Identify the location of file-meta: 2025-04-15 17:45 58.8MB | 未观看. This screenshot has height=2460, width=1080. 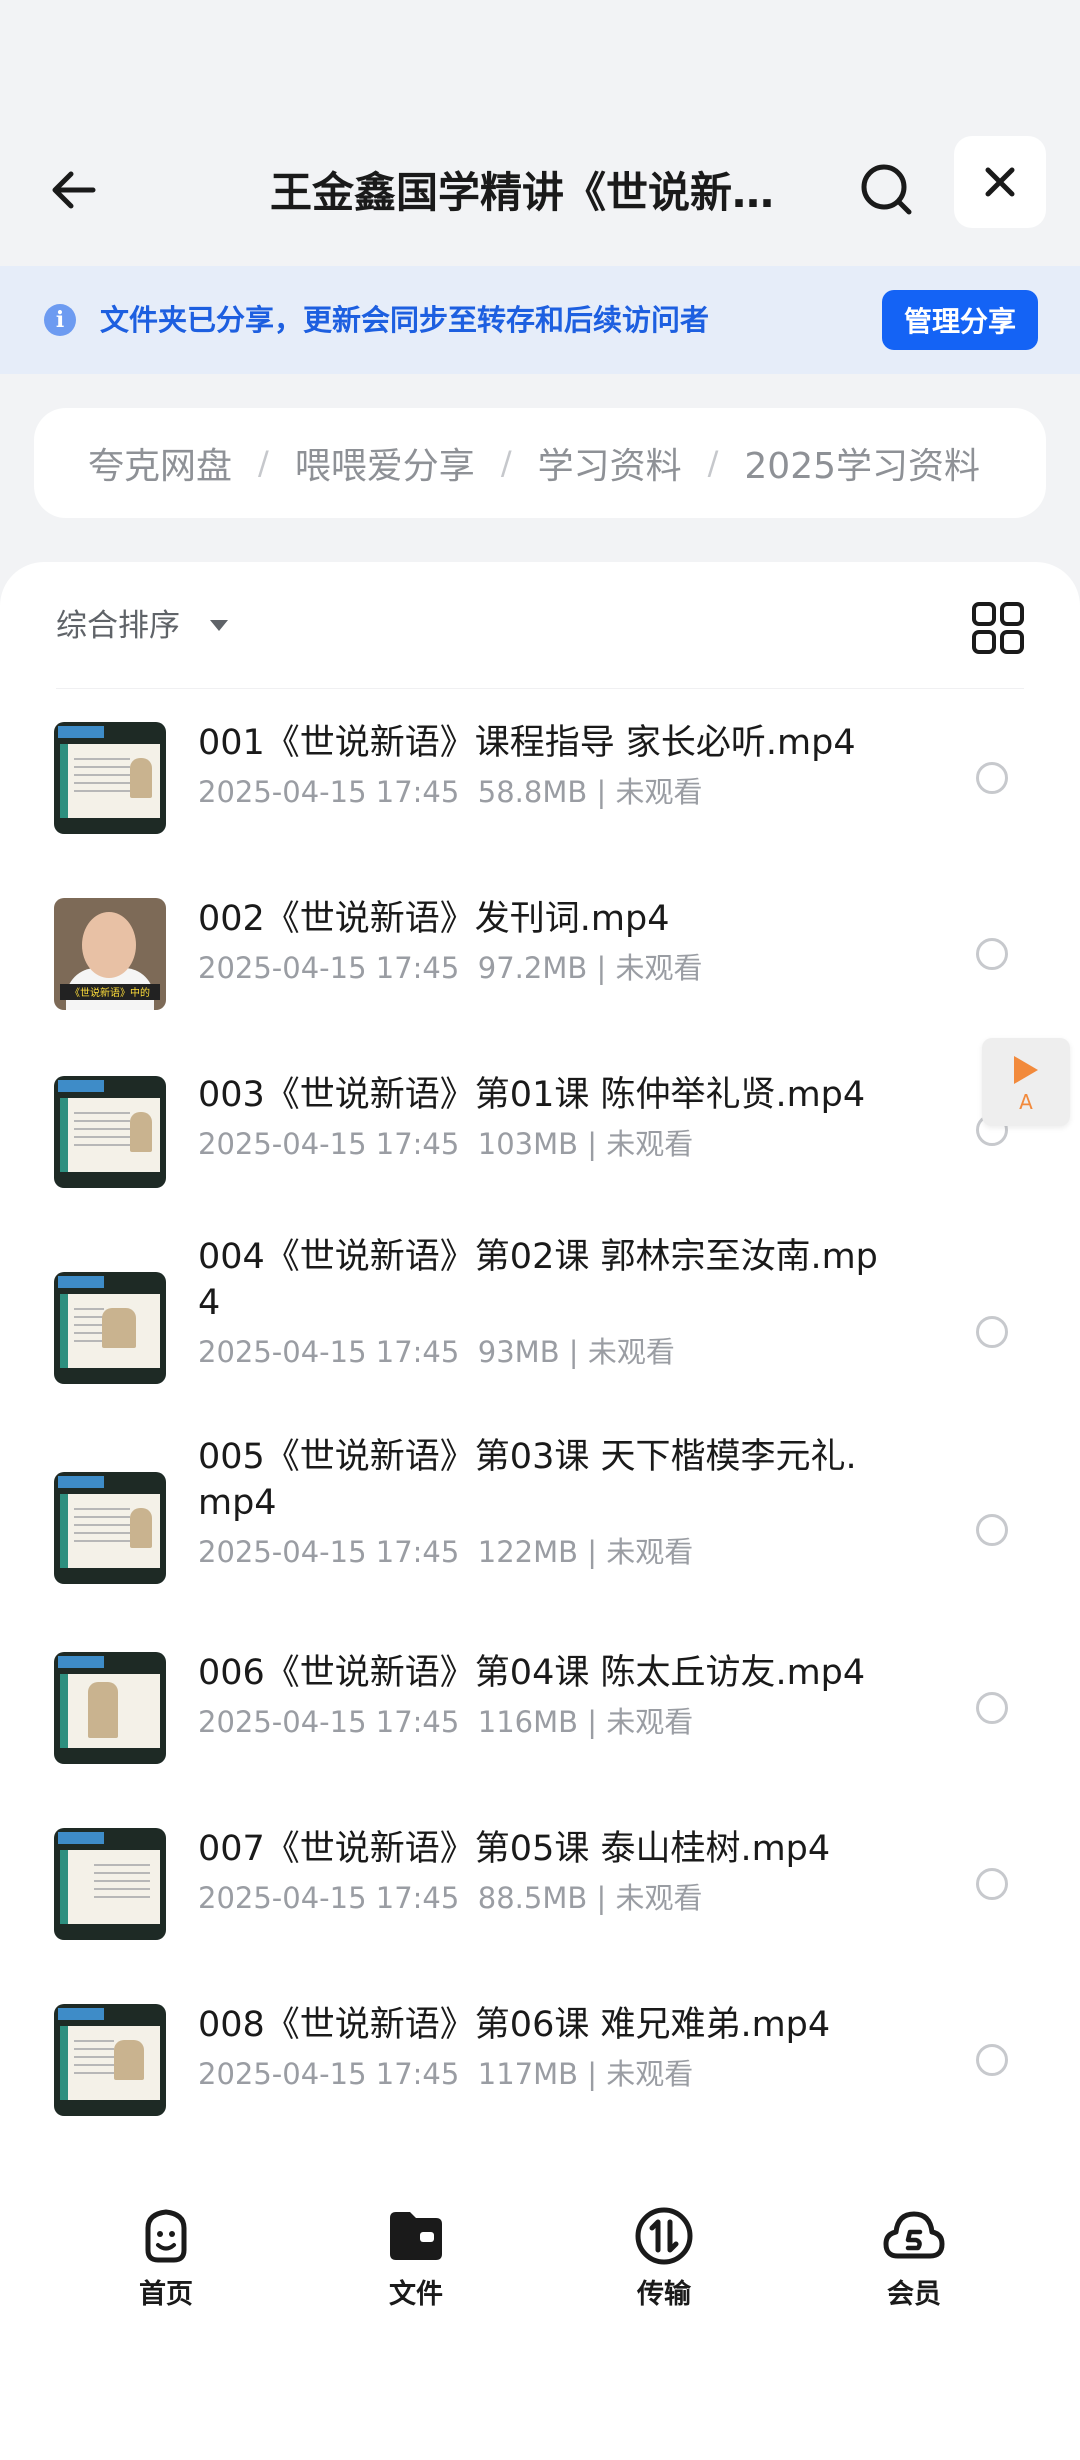
(450, 792).